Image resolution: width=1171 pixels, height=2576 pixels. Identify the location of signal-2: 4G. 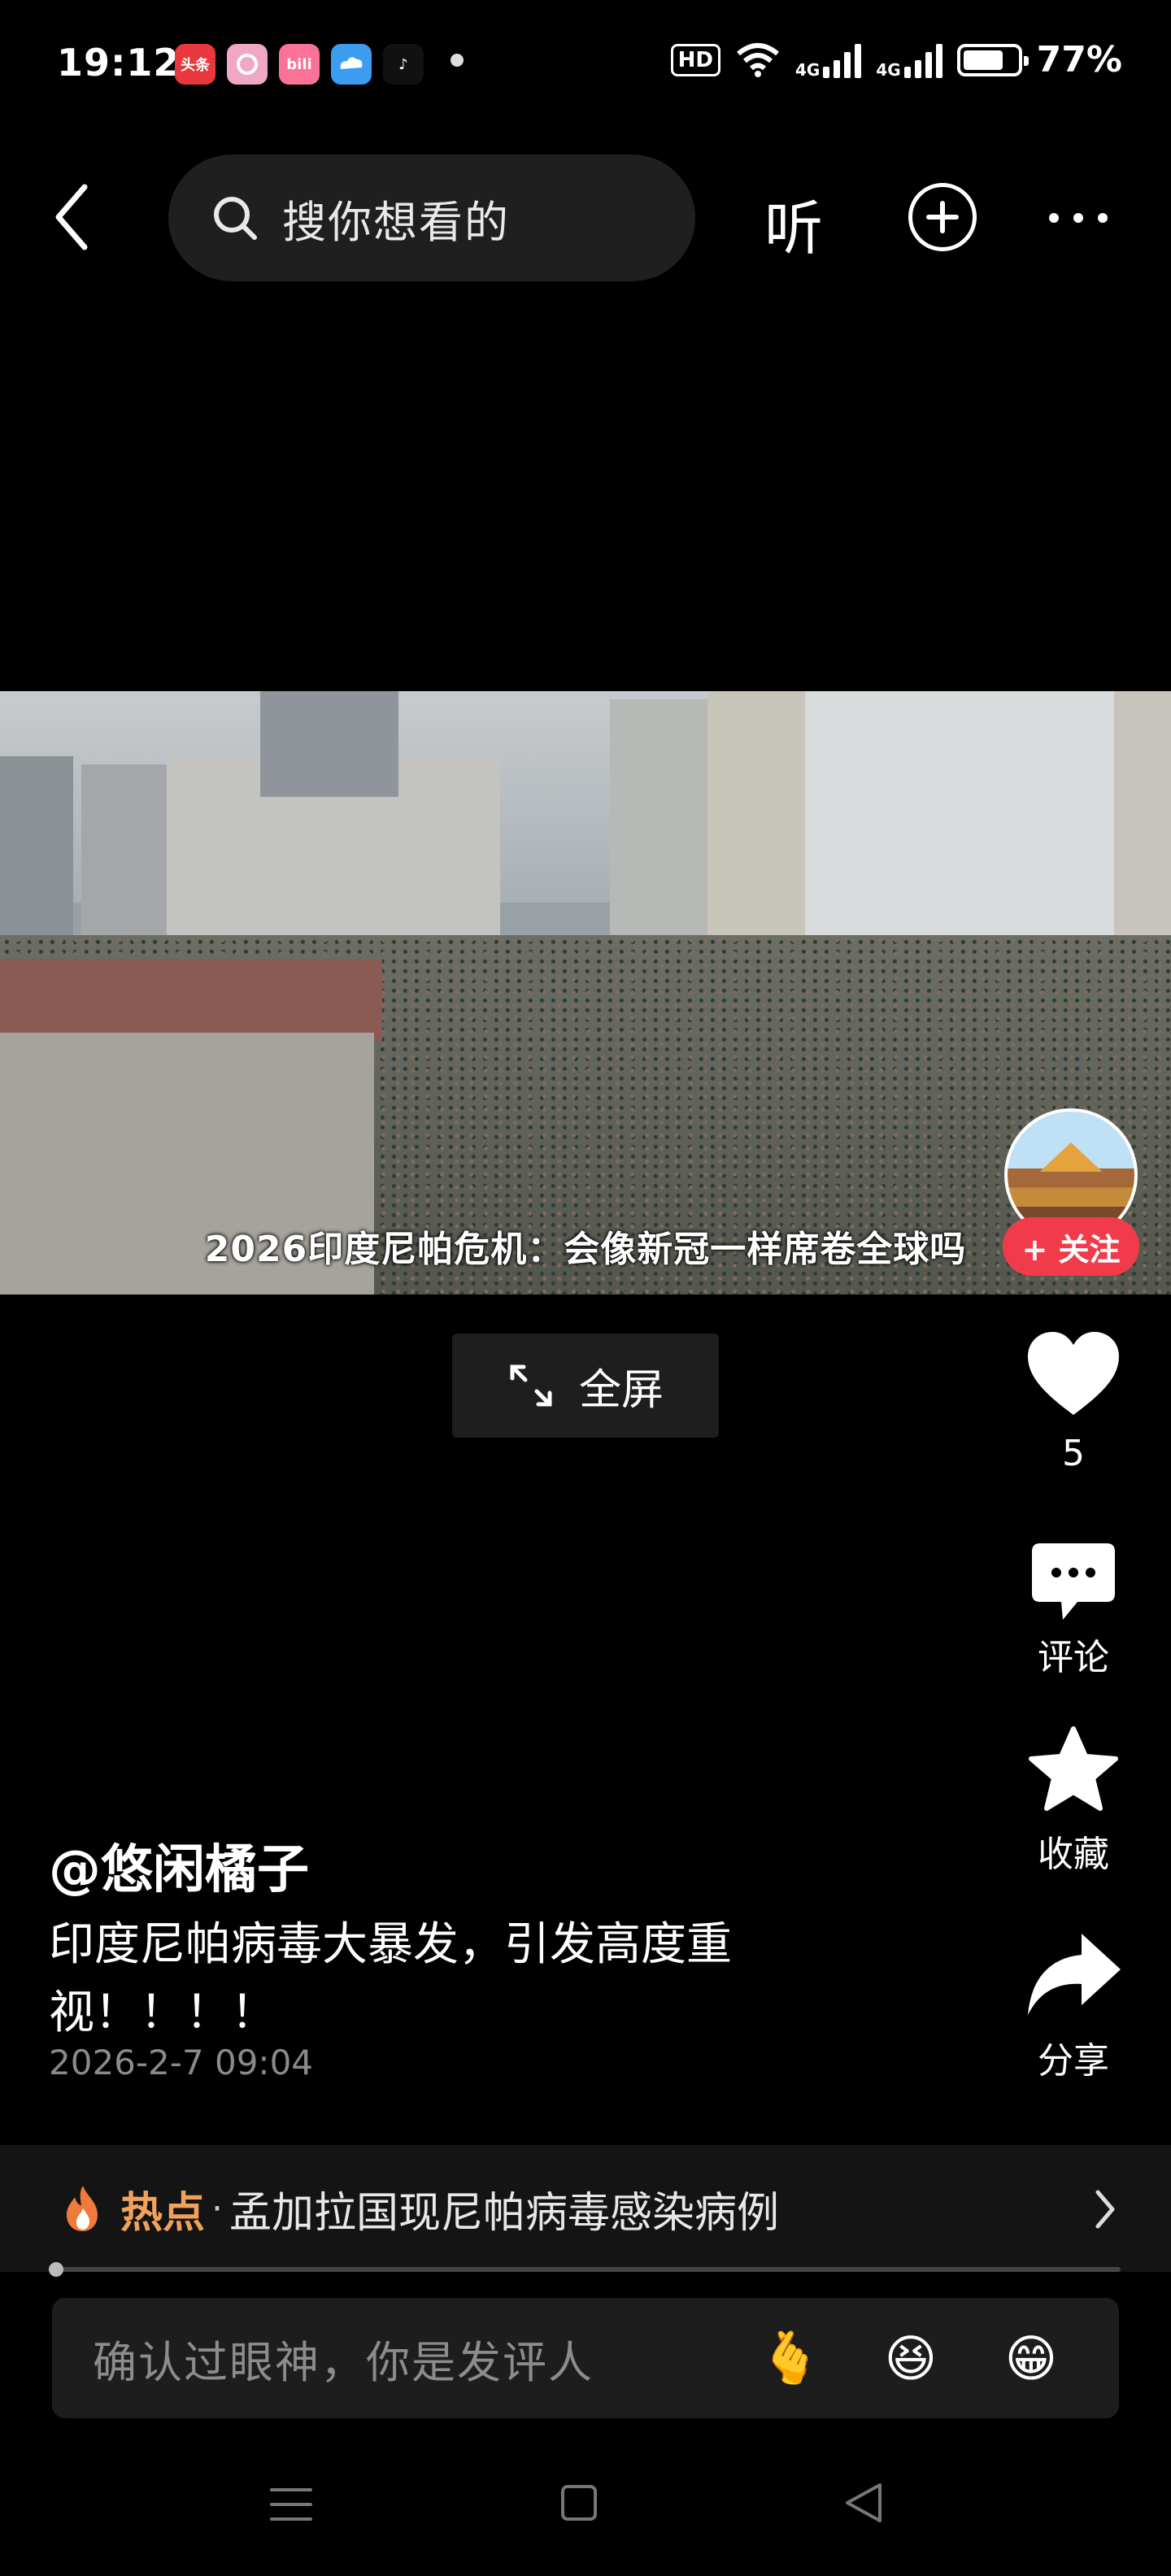
(909, 60).